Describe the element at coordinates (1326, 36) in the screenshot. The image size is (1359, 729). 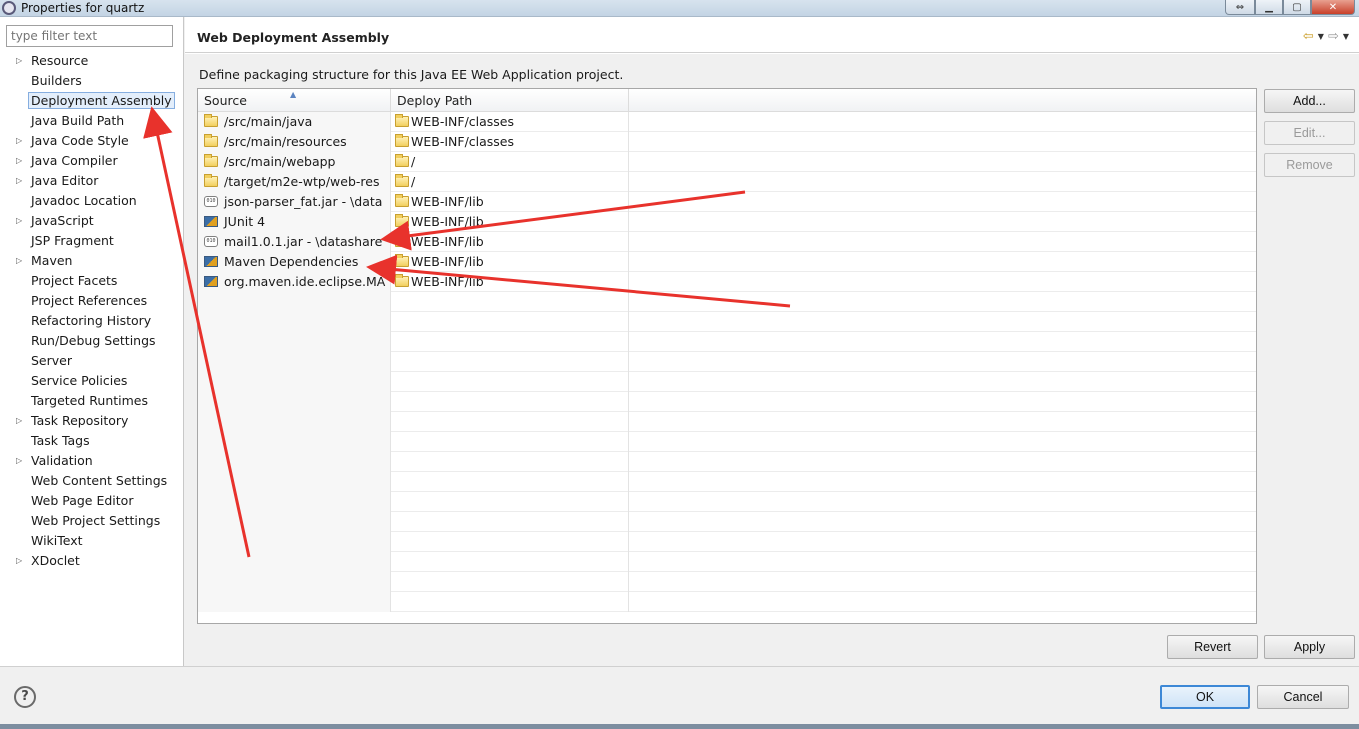
I see `history-navigation: ⇦ ▼ ⇨ ▼` at that location.